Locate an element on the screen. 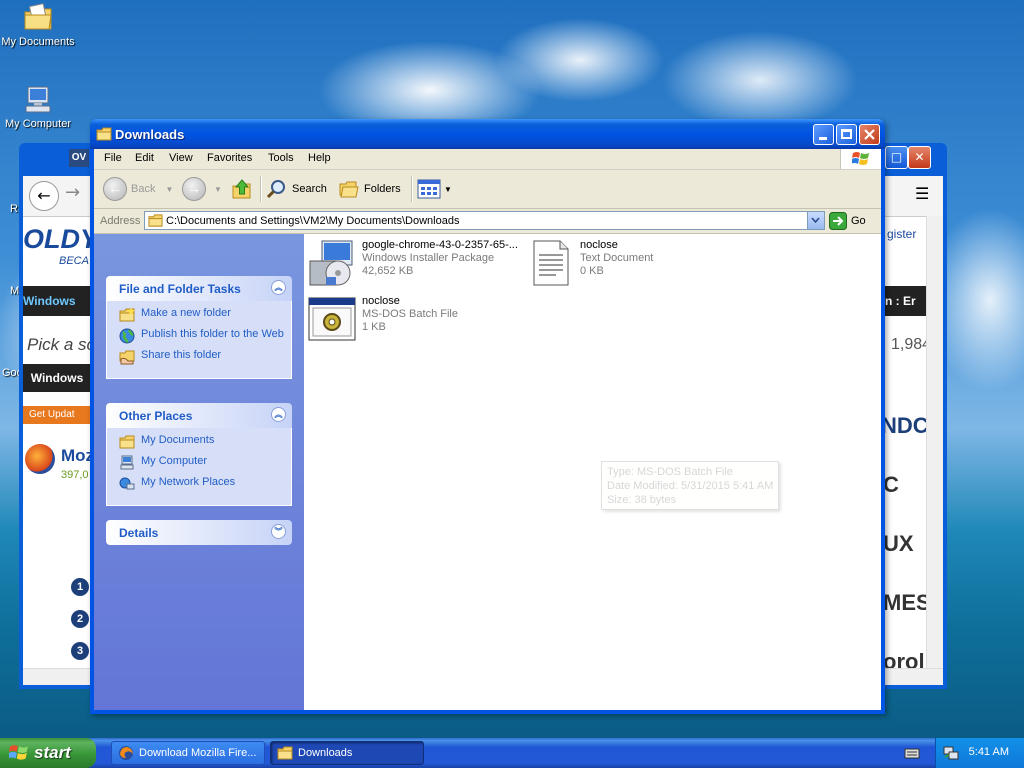 The height and width of the screenshot is (768, 1024). make-new-folder-link: Make a new folder is located at coordinates (205, 315).